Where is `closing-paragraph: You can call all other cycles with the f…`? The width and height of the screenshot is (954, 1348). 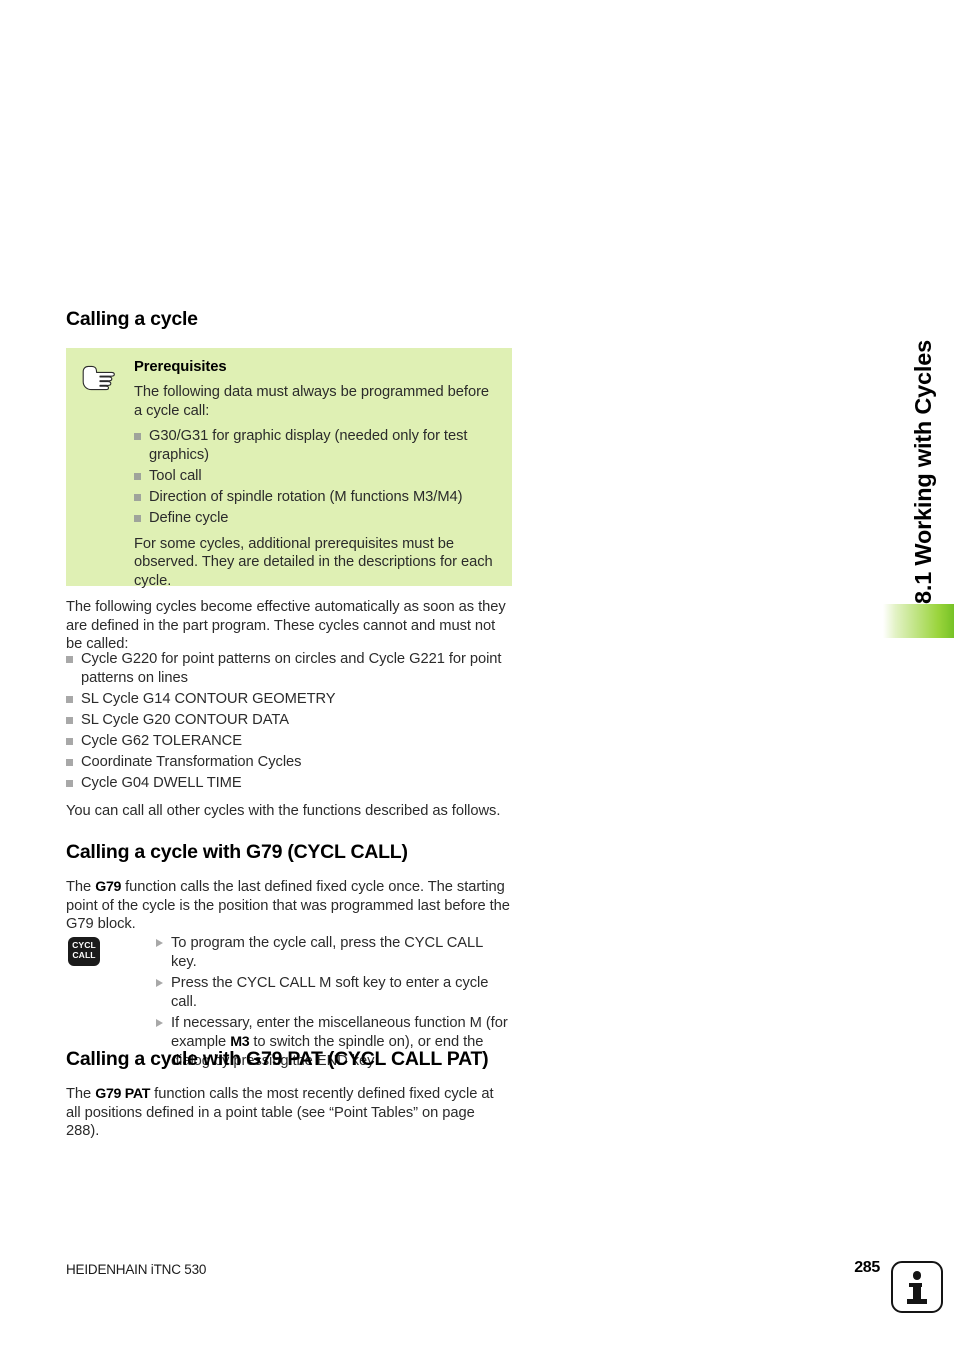
closing-paragraph: You can call all other cycles with the f… is located at coordinates (283, 811).